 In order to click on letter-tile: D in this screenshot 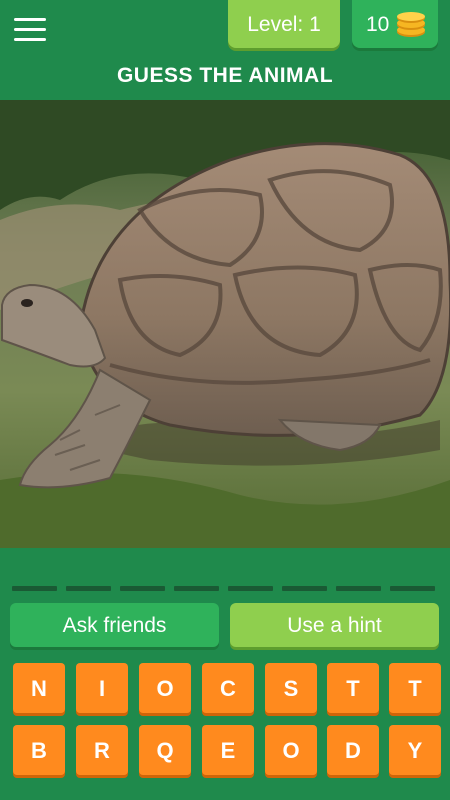, I will do `click(353, 750)`.